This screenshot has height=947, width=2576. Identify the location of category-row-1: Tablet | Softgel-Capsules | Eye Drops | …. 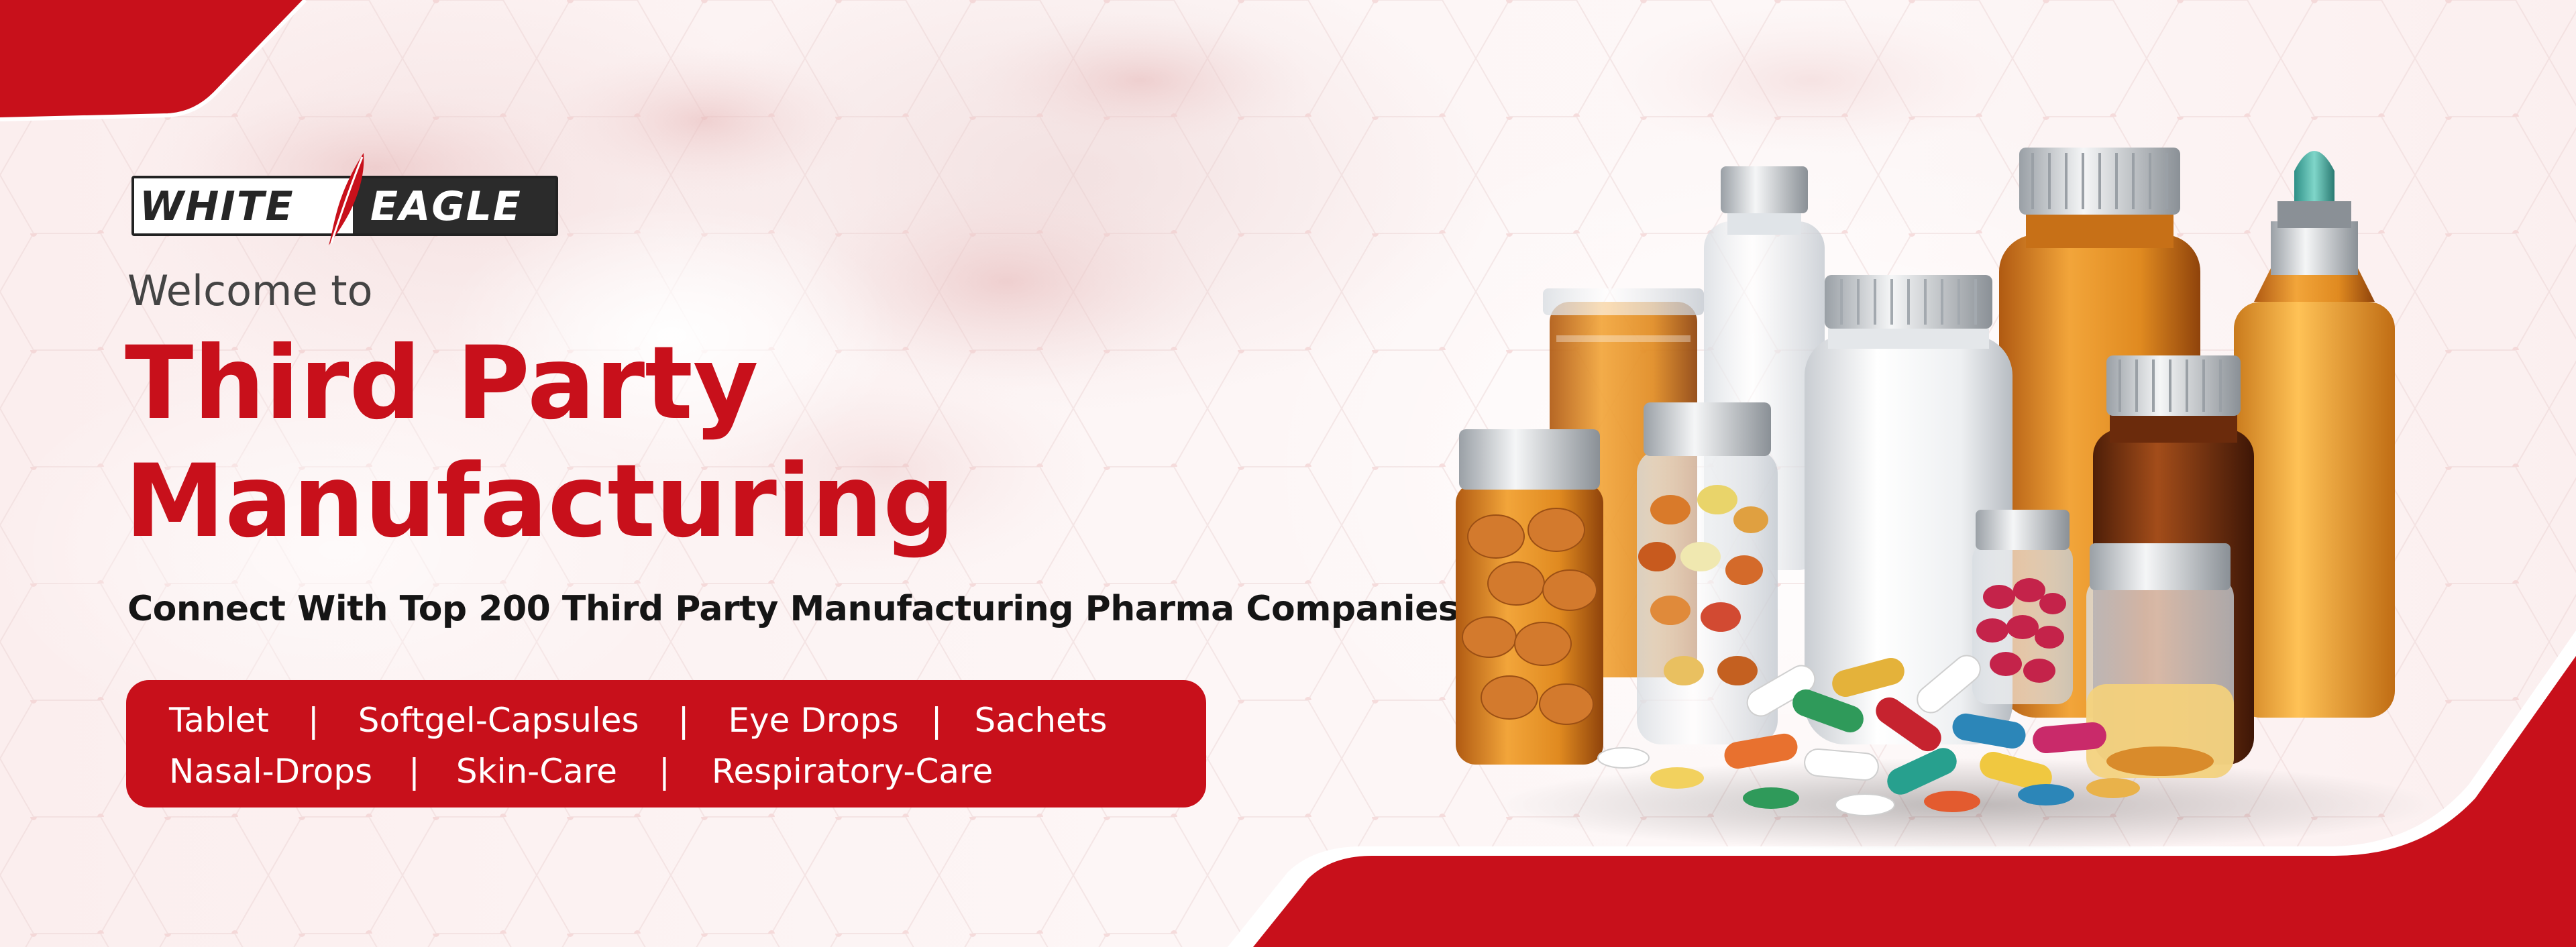
(687, 721).